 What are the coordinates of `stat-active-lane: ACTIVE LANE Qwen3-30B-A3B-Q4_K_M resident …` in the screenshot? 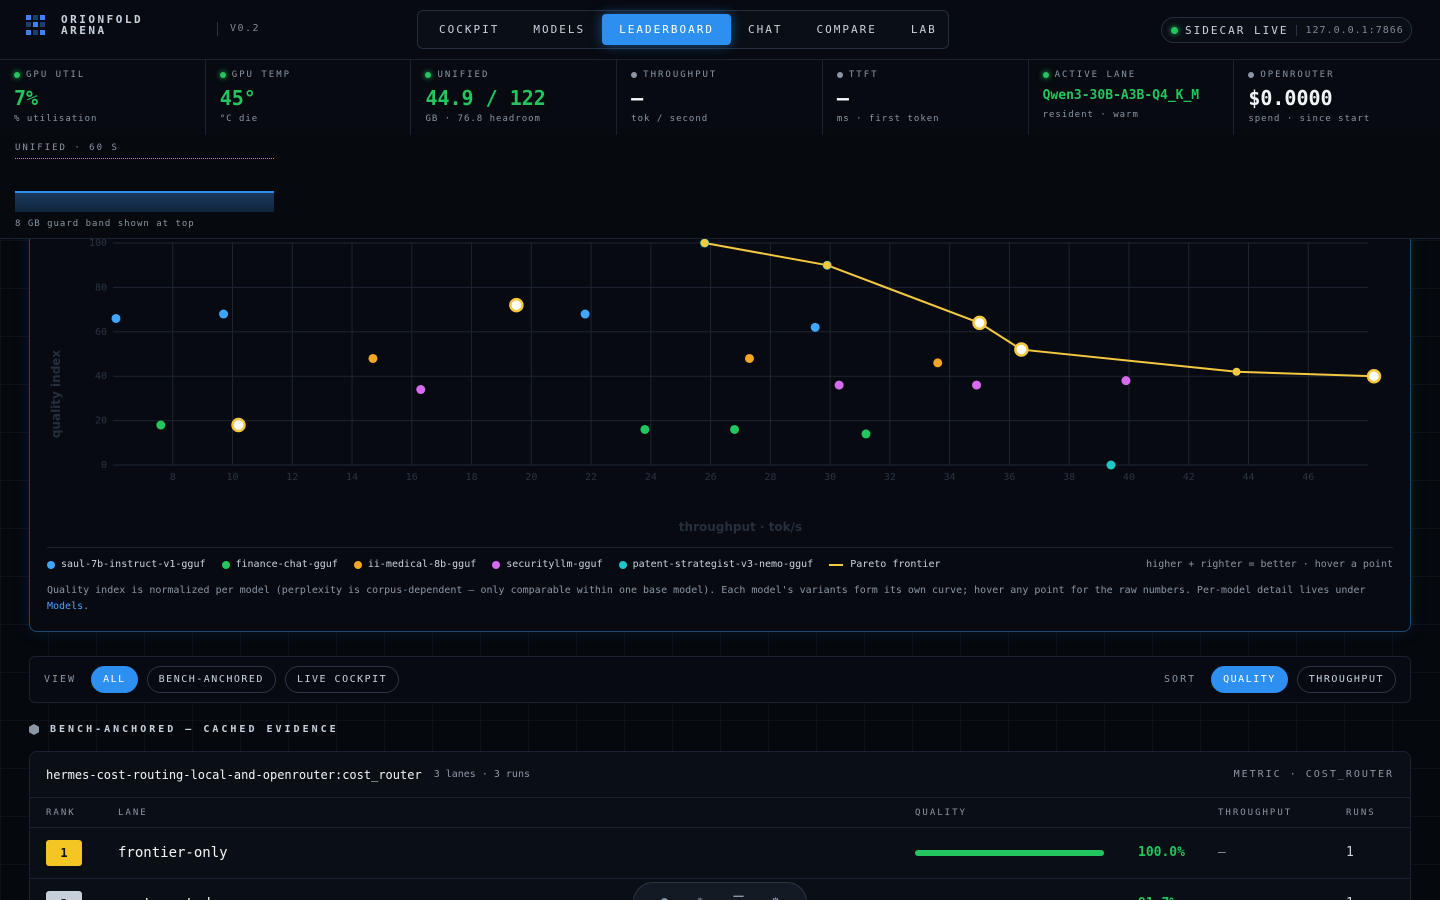 It's located at (1132, 97).